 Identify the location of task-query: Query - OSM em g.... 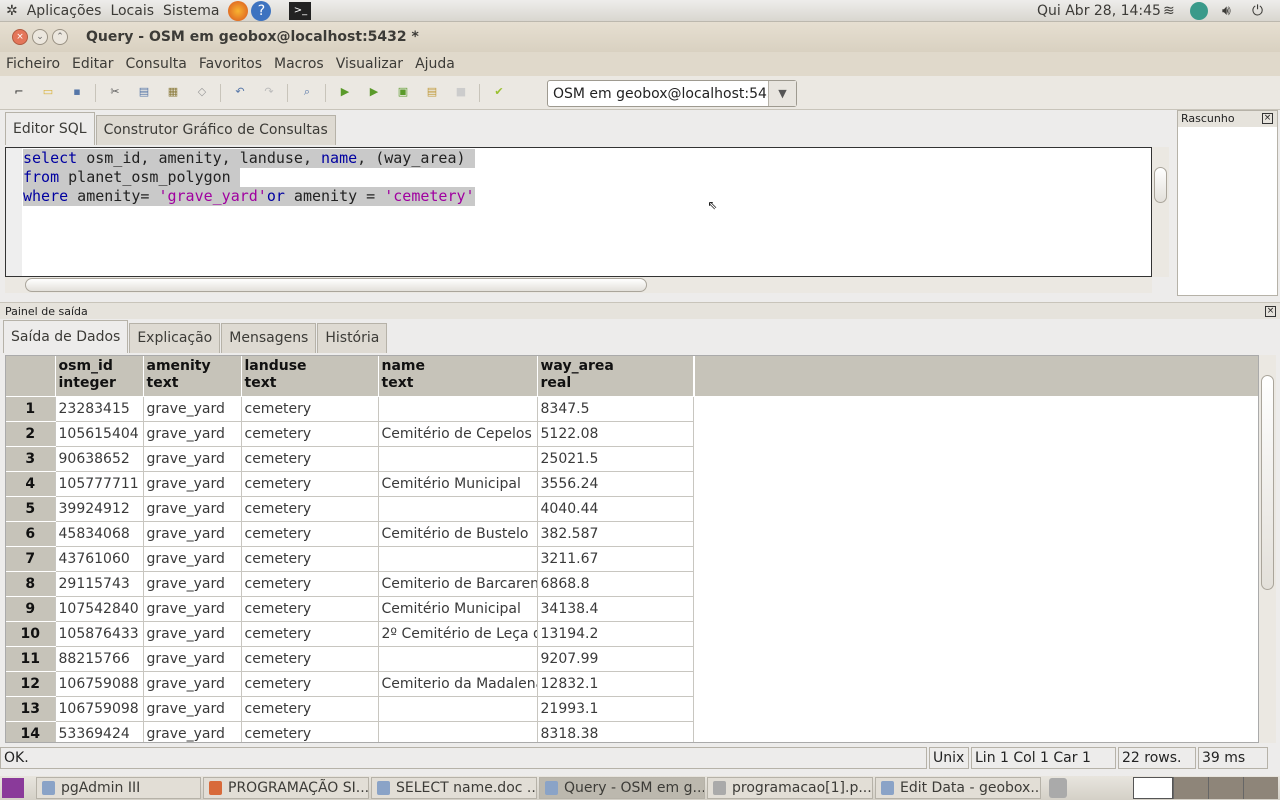
(622, 788).